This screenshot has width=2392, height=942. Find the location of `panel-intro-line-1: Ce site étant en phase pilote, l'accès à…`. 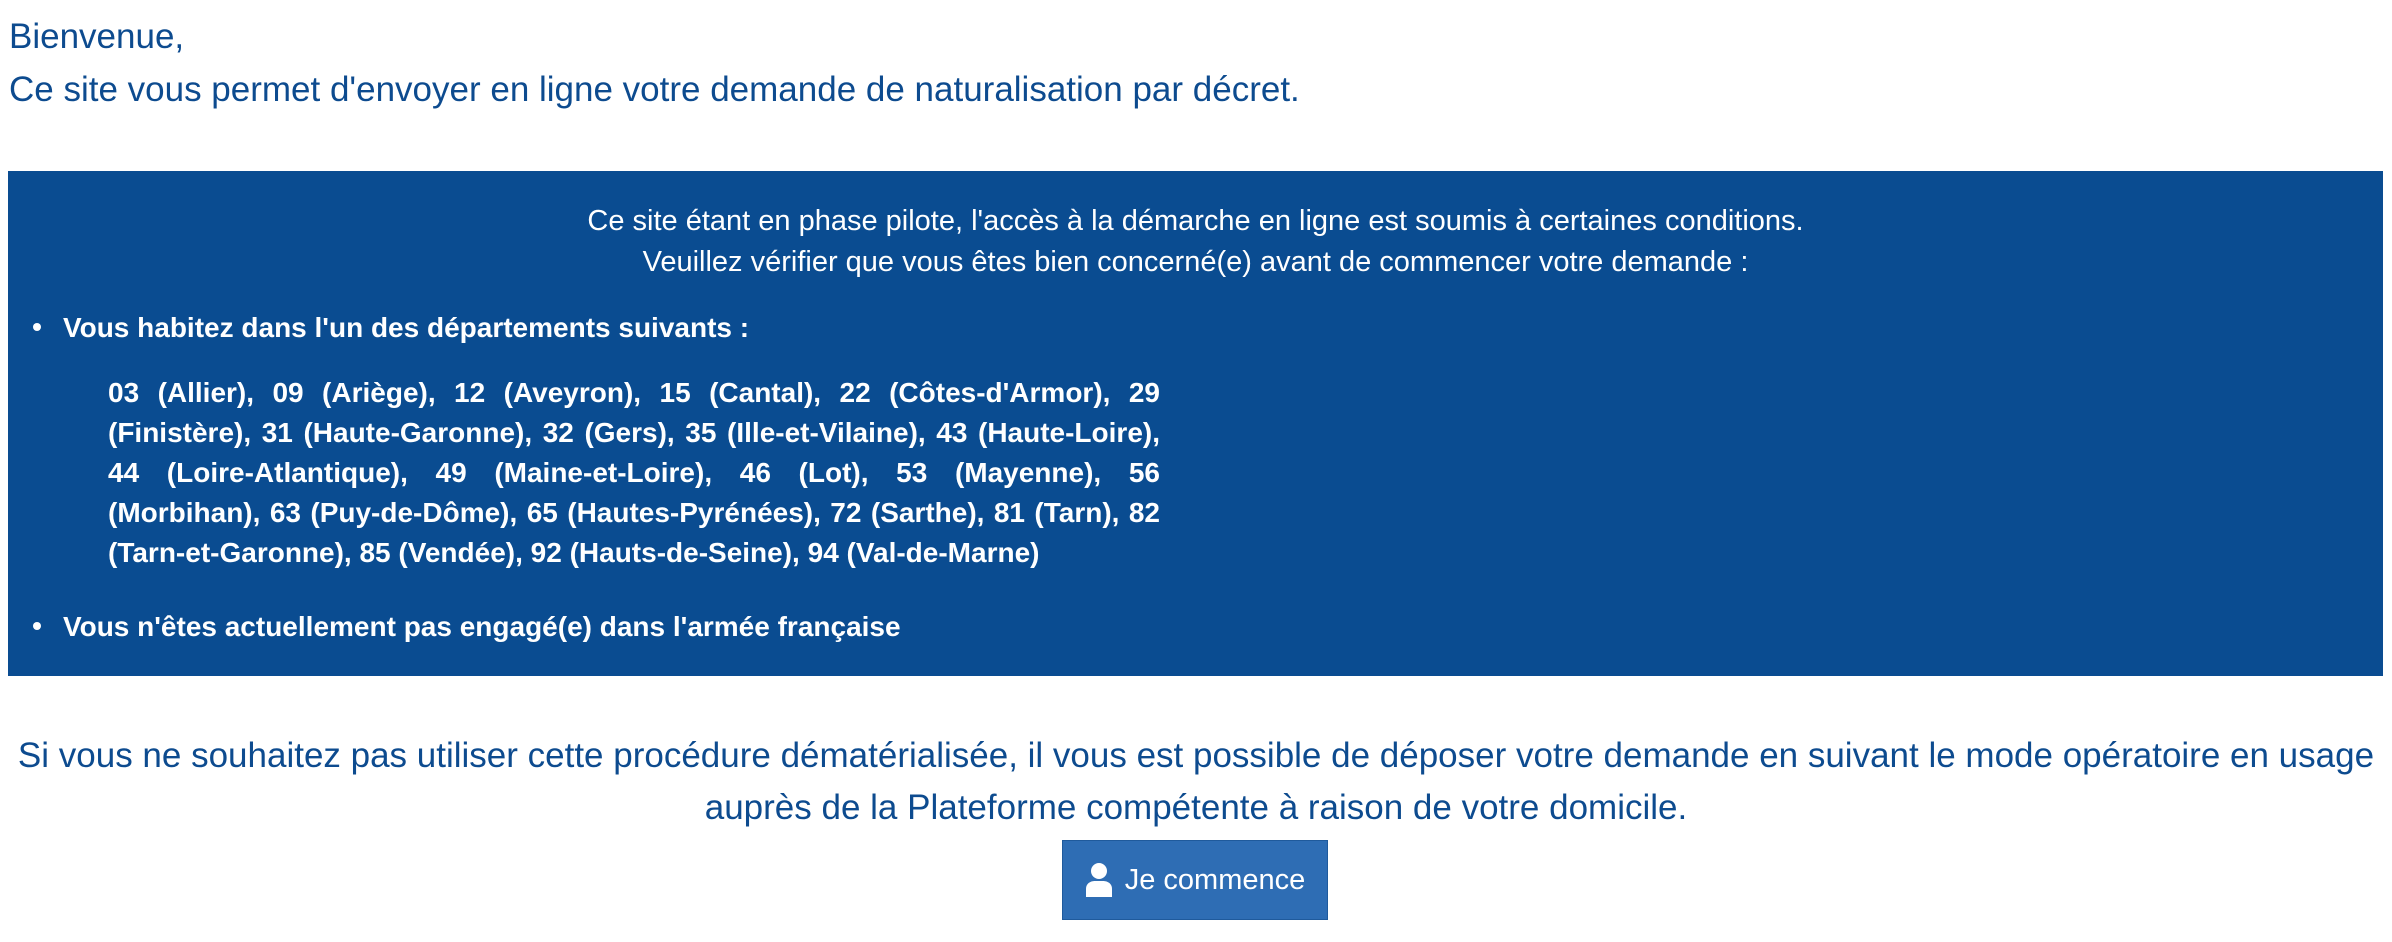

panel-intro-line-1: Ce site étant en phase pilote, l'accès à… is located at coordinates (1195, 221).